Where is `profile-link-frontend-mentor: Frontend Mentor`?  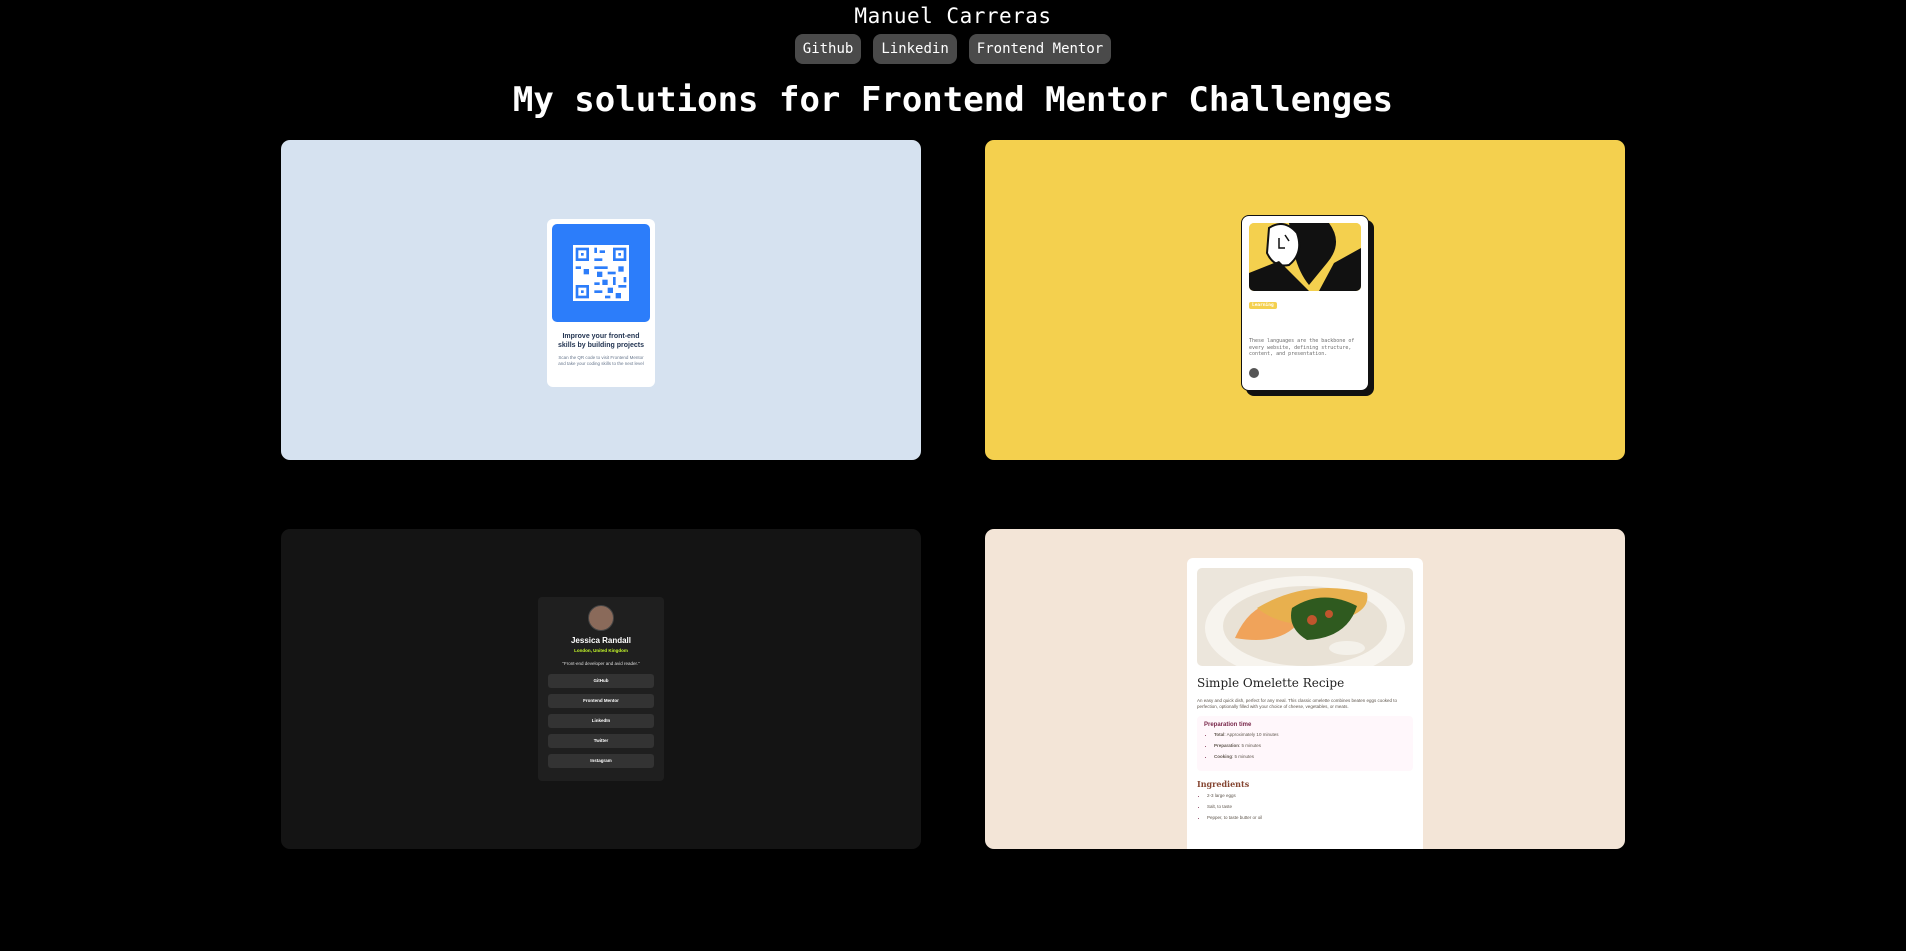
profile-link-frontend-mentor: Frontend Mentor is located at coordinates (601, 701).